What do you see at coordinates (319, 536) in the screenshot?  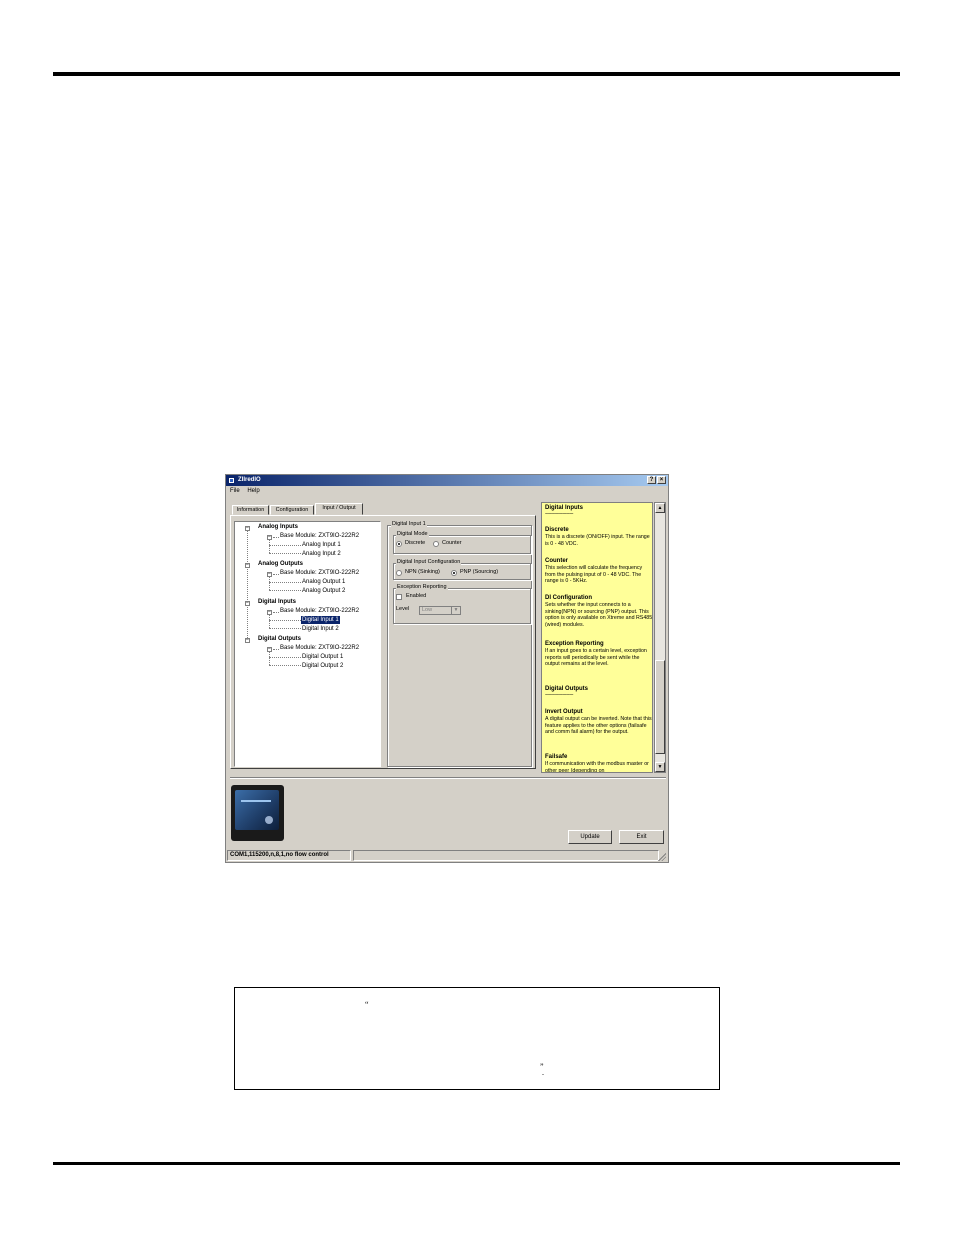 I see `tree-ai-base-module: Base Module: ZXT9IO-222R2` at bounding box center [319, 536].